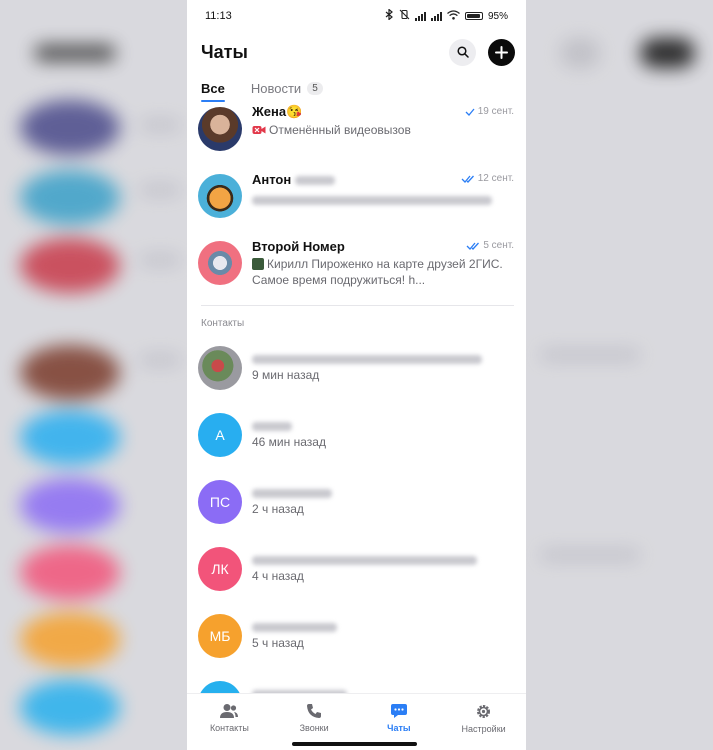 The width and height of the screenshot is (713, 750). Describe the element at coordinates (470, 112) in the screenshot. I see `single-check-icon` at that location.